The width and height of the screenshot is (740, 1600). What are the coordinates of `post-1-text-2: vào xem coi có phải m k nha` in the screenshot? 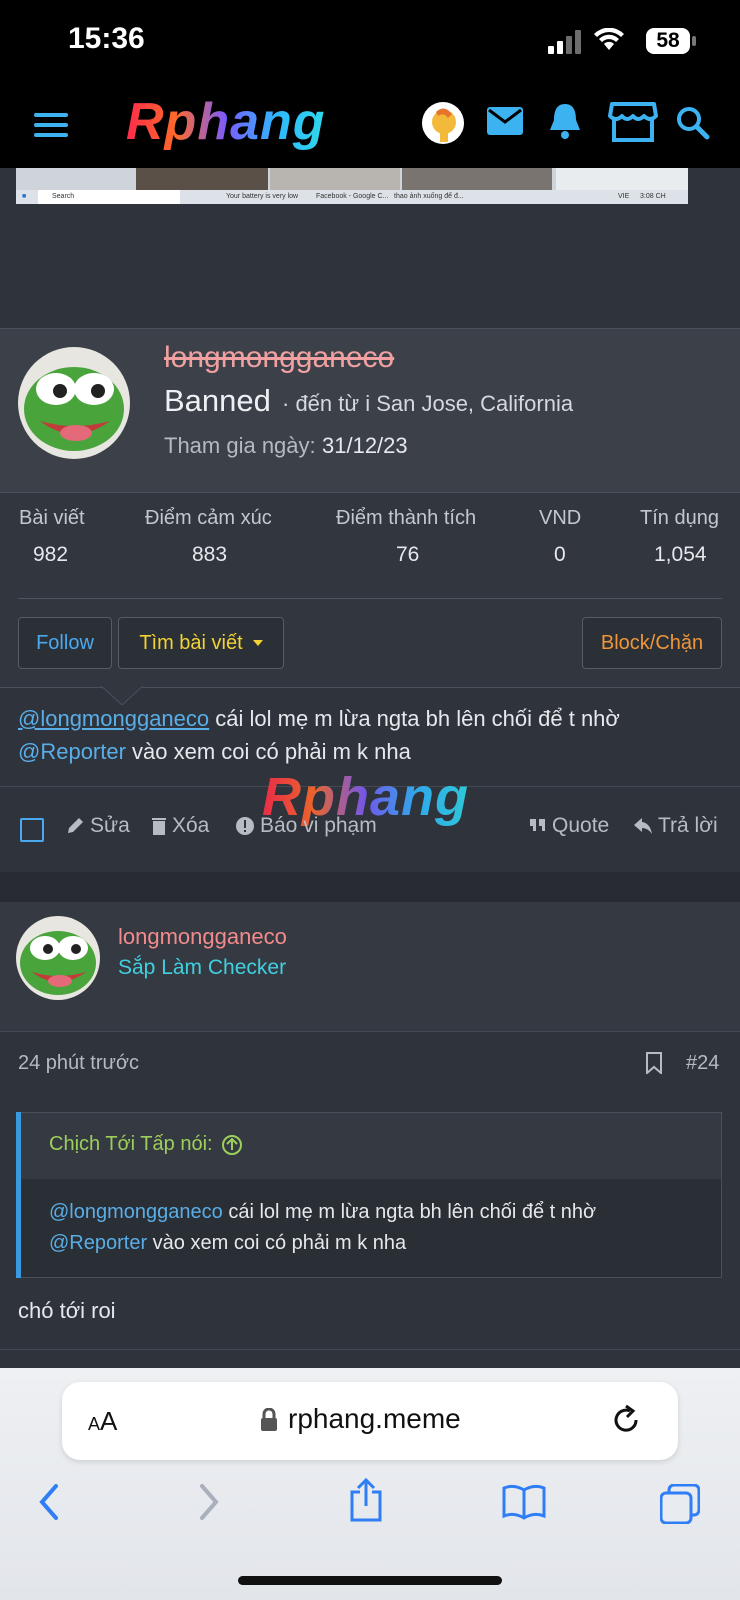 It's located at (268, 751).